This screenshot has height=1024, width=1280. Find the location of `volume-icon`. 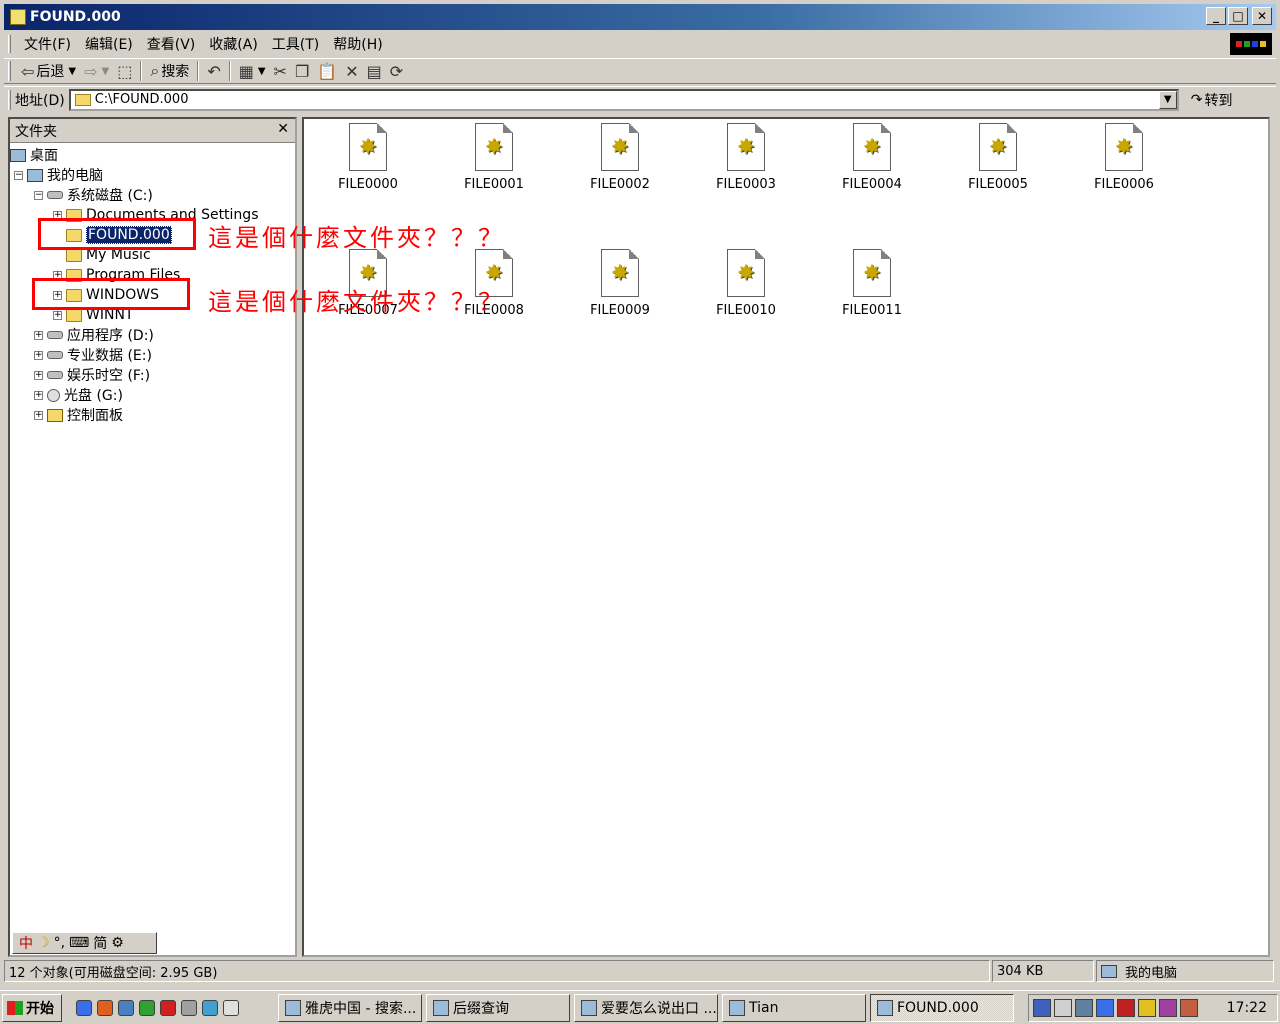

volume-icon is located at coordinates (1063, 1008).